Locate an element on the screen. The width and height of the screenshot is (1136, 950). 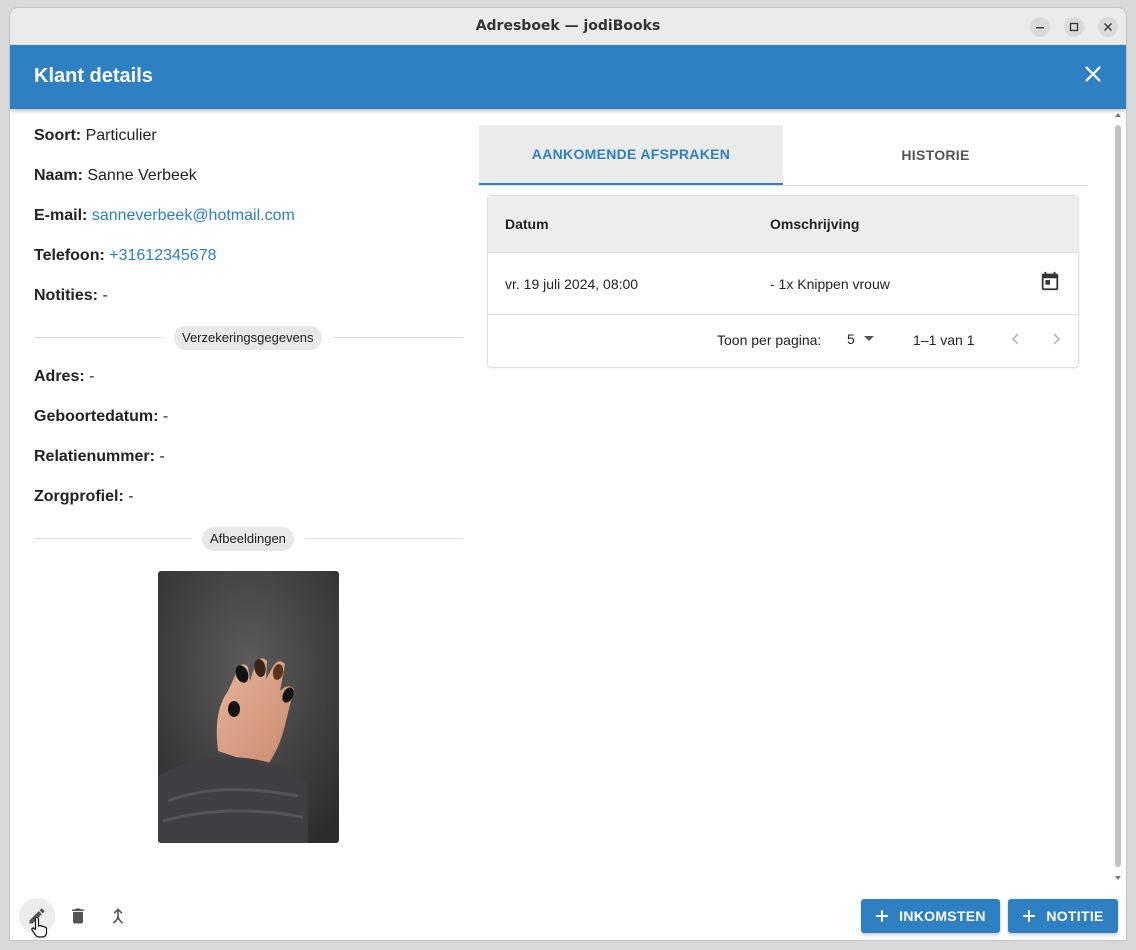
window-title: Adresboek — jodiBooks is located at coordinates (568, 26).